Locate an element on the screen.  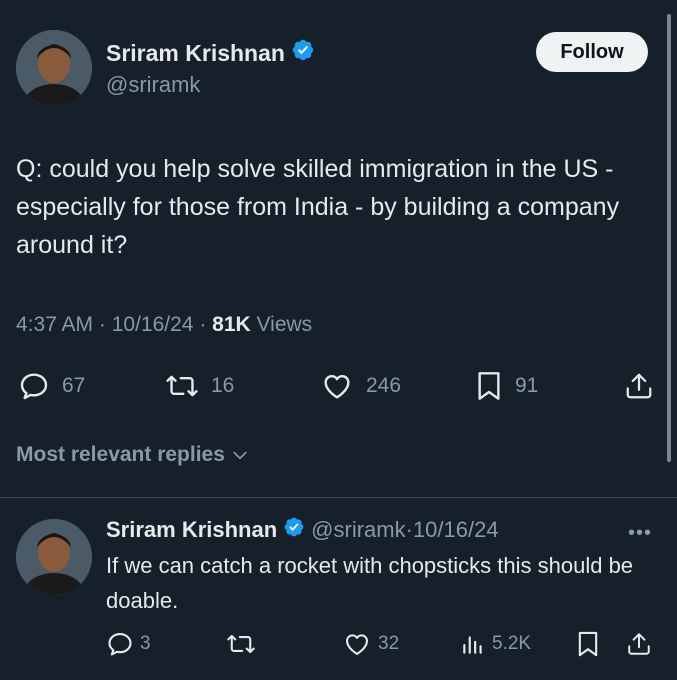
views-label: Views is located at coordinates (284, 324).